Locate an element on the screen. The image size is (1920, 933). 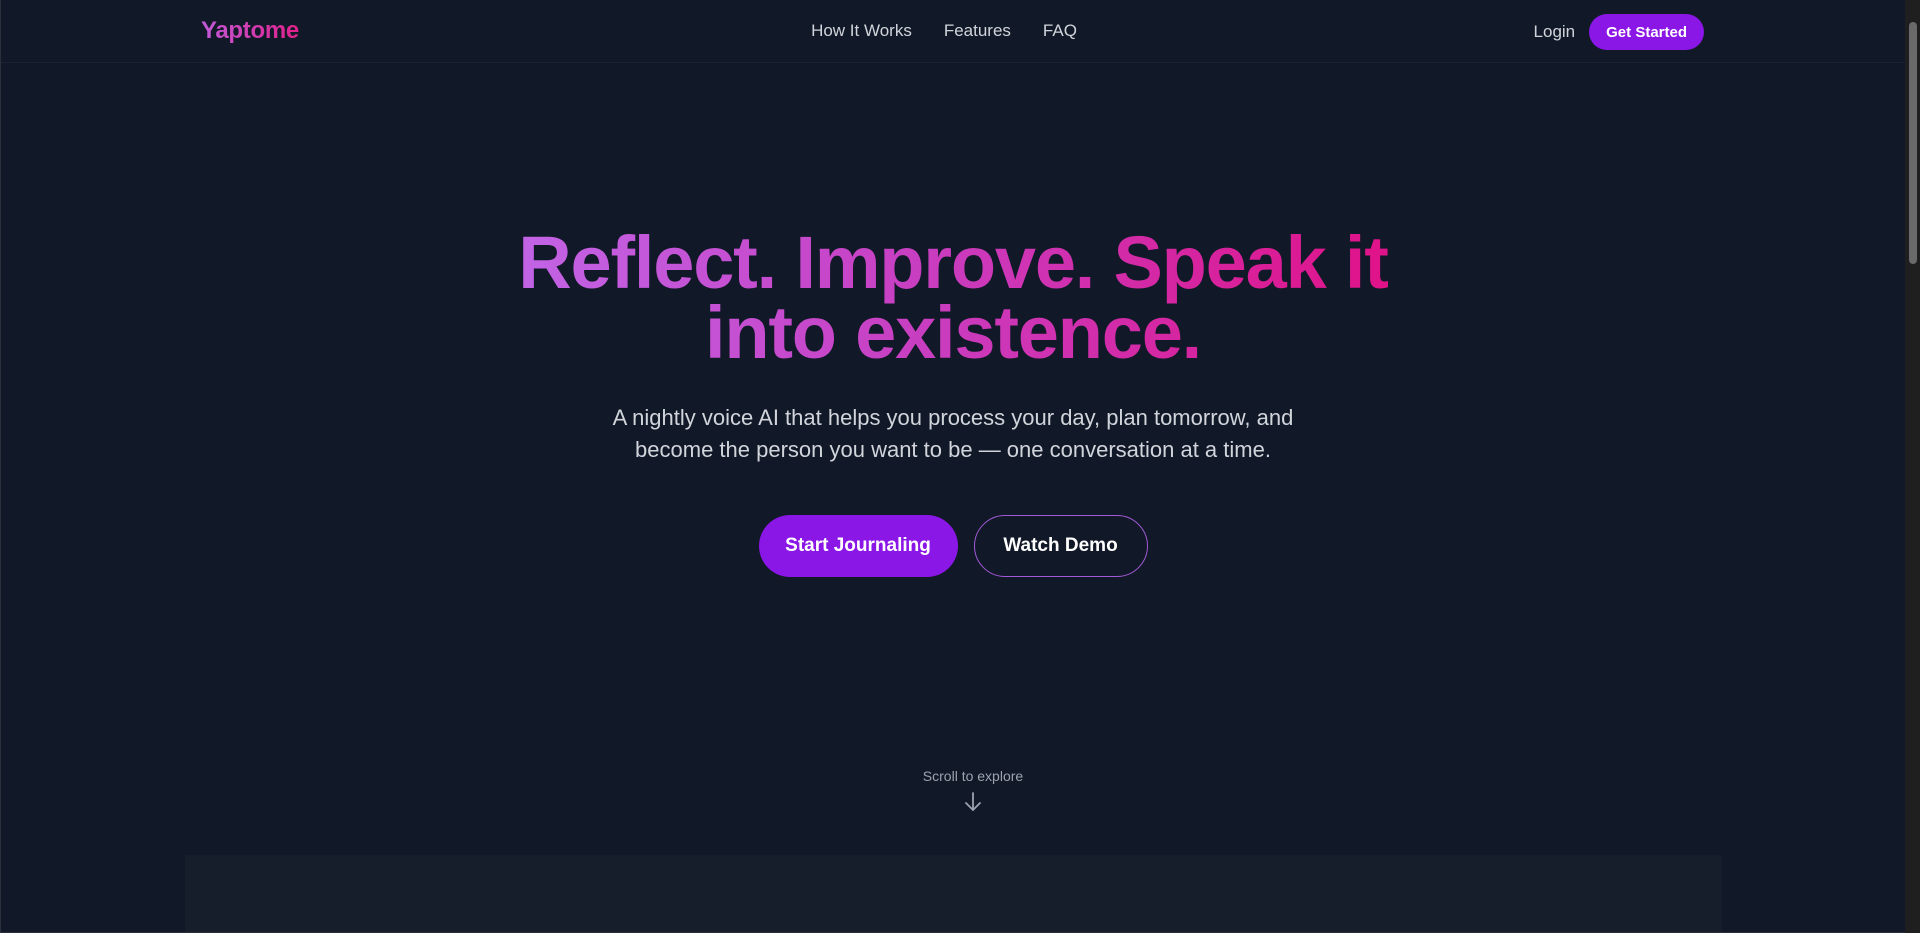
nav-actions: Login Get Started is located at coordinates (1619, 32).